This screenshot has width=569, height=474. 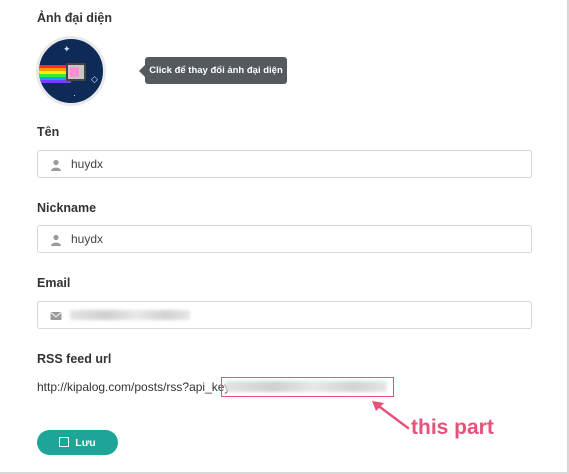 What do you see at coordinates (87, 239) in the screenshot?
I see `nickname-value: huydx` at bounding box center [87, 239].